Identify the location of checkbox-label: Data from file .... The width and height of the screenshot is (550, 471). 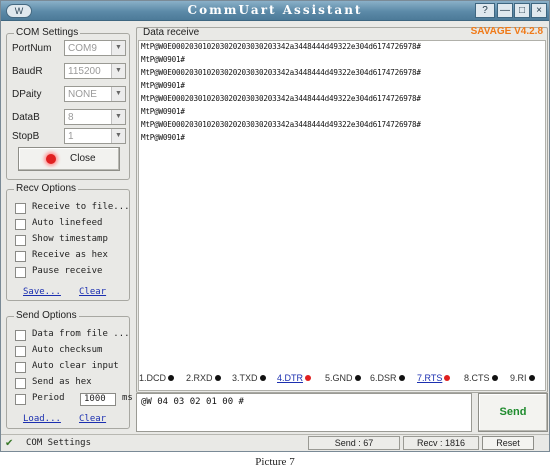
(81, 334).